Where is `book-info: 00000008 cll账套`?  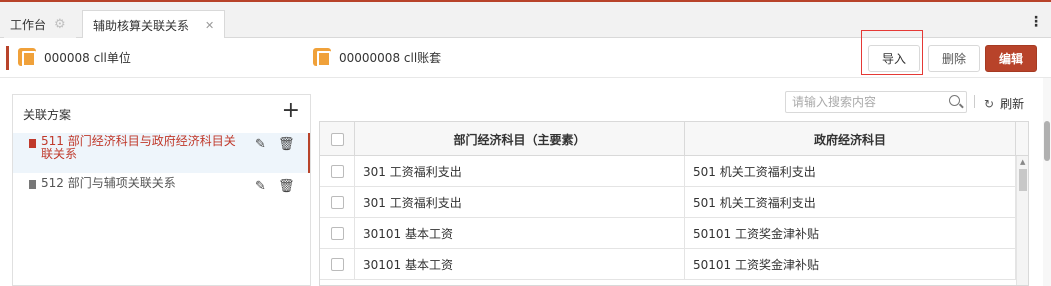
book-info: 00000008 cll账套 is located at coordinates (377, 57).